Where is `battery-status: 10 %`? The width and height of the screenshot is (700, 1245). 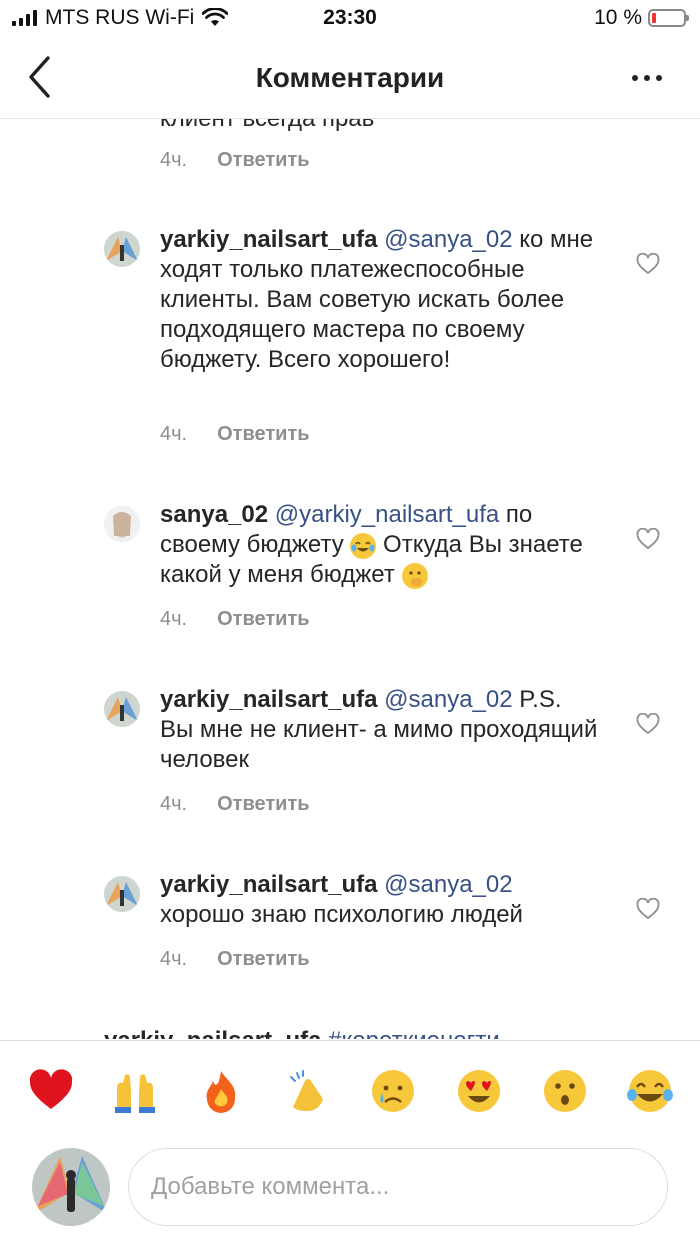 battery-status: 10 % is located at coordinates (641, 18).